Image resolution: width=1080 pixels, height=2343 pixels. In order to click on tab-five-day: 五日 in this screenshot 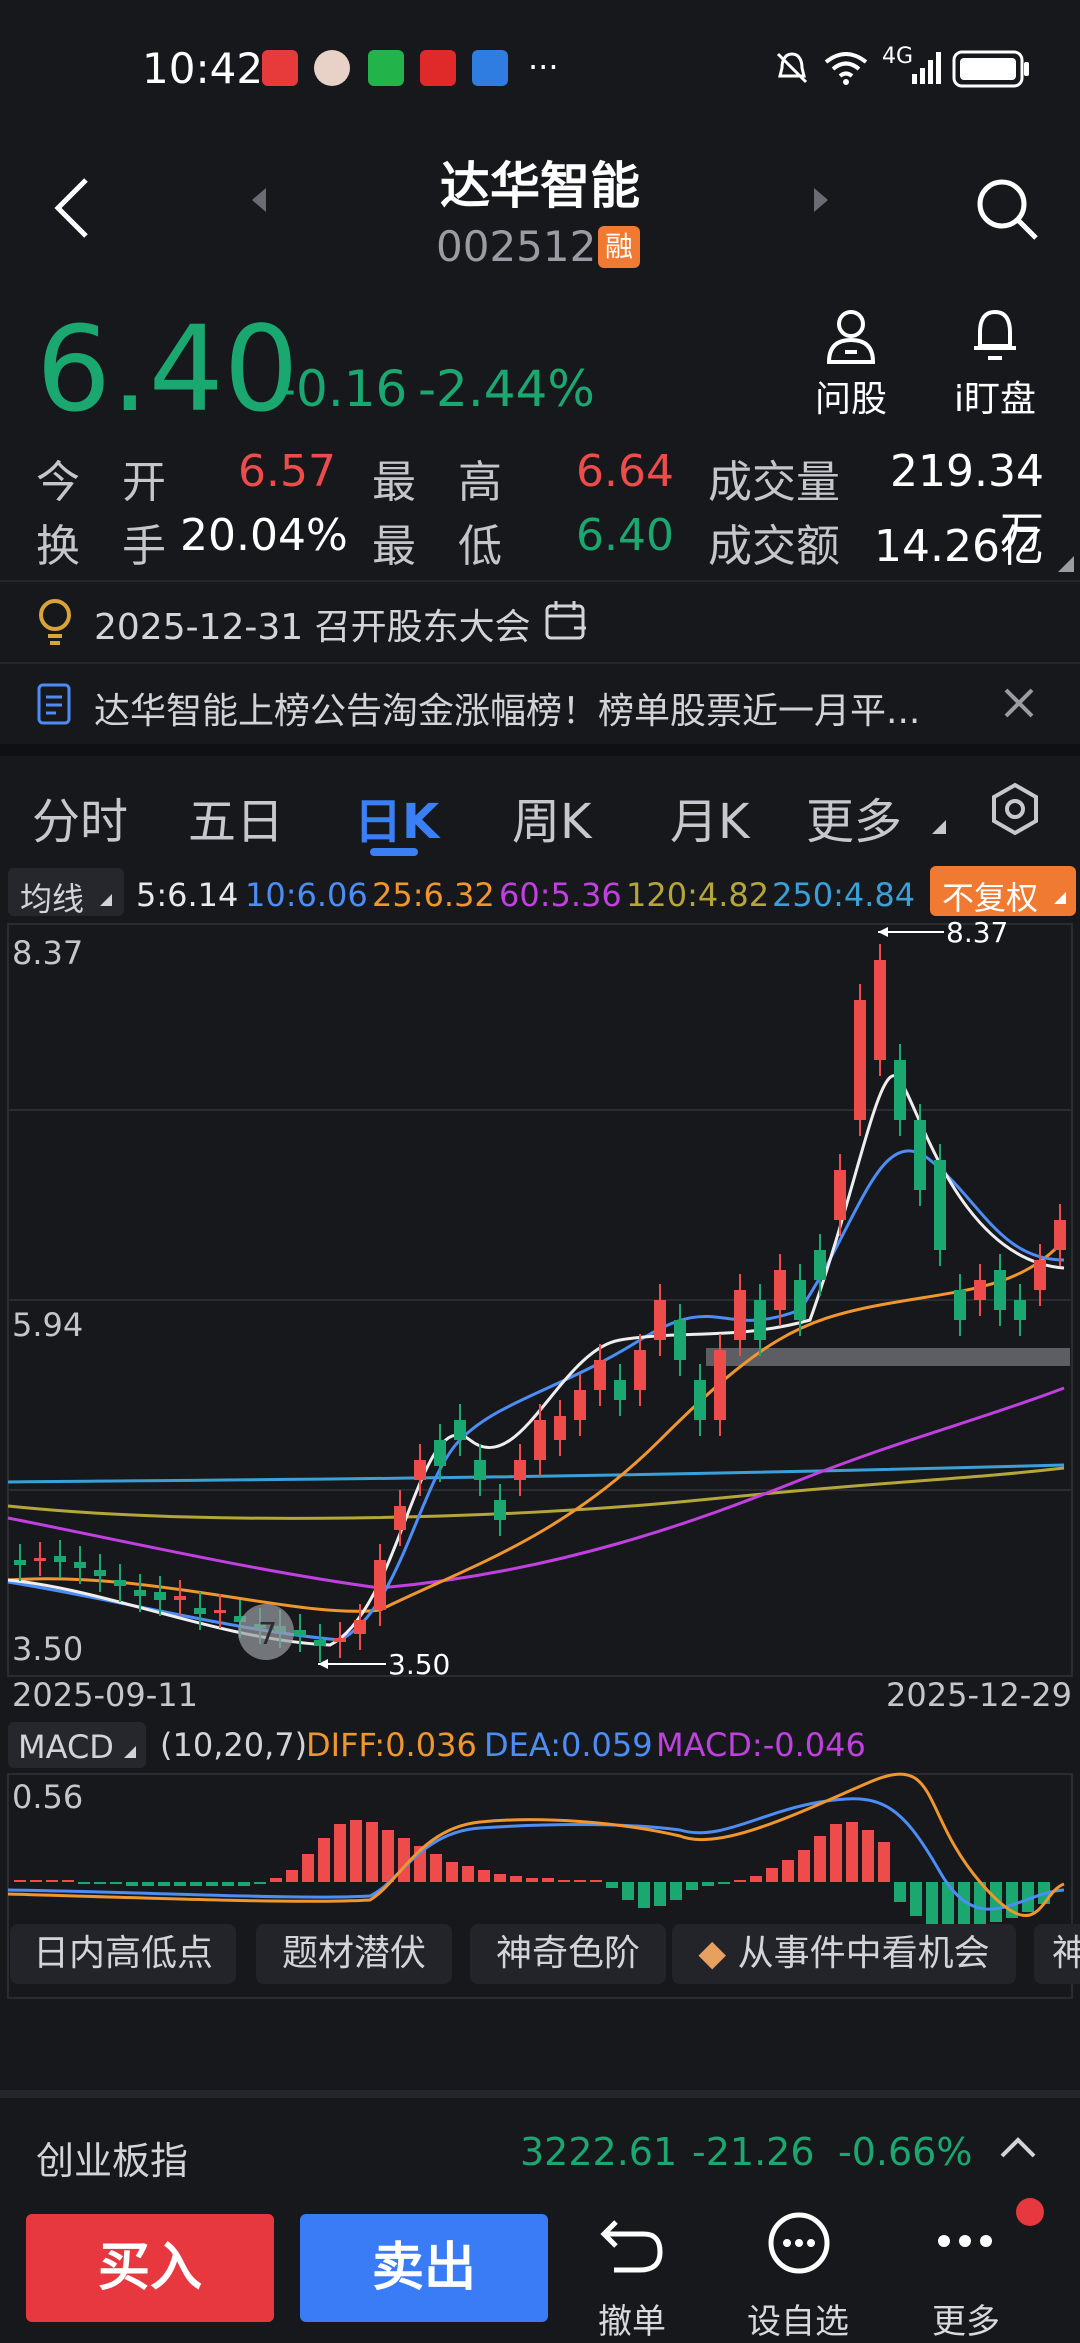, I will do `click(236, 817)`.